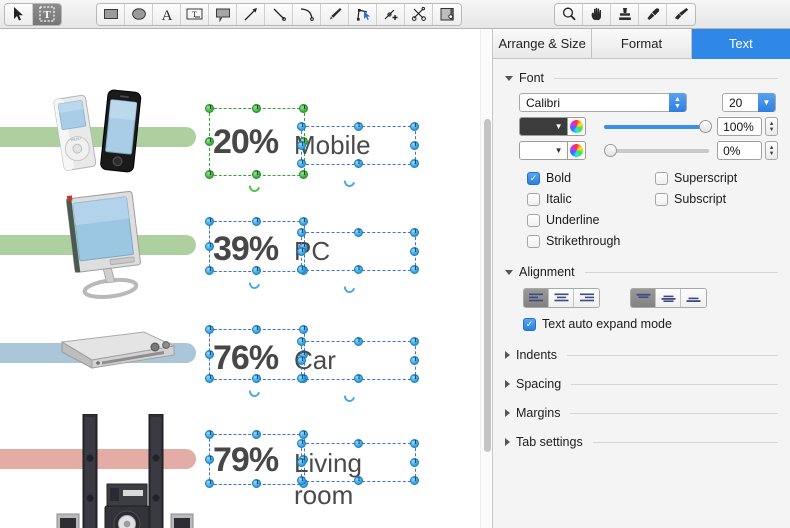  What do you see at coordinates (307, 14) in the screenshot?
I see `curve-tool` at bounding box center [307, 14].